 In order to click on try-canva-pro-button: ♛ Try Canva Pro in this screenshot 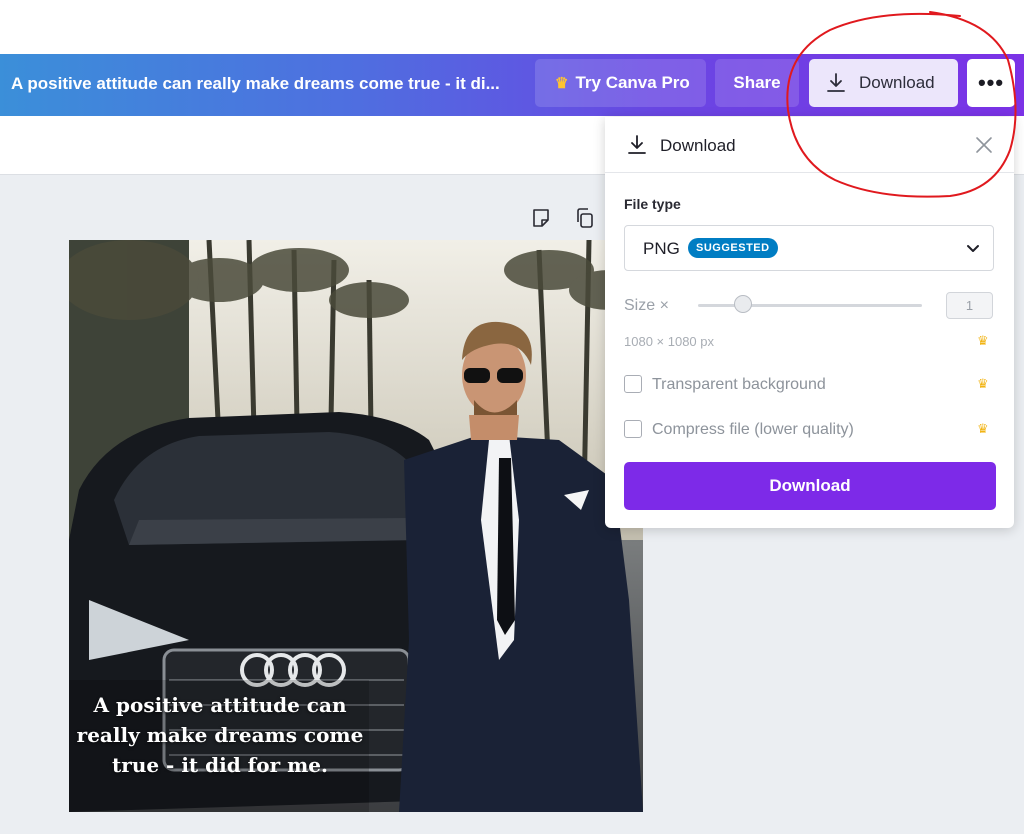, I will do `click(620, 83)`.